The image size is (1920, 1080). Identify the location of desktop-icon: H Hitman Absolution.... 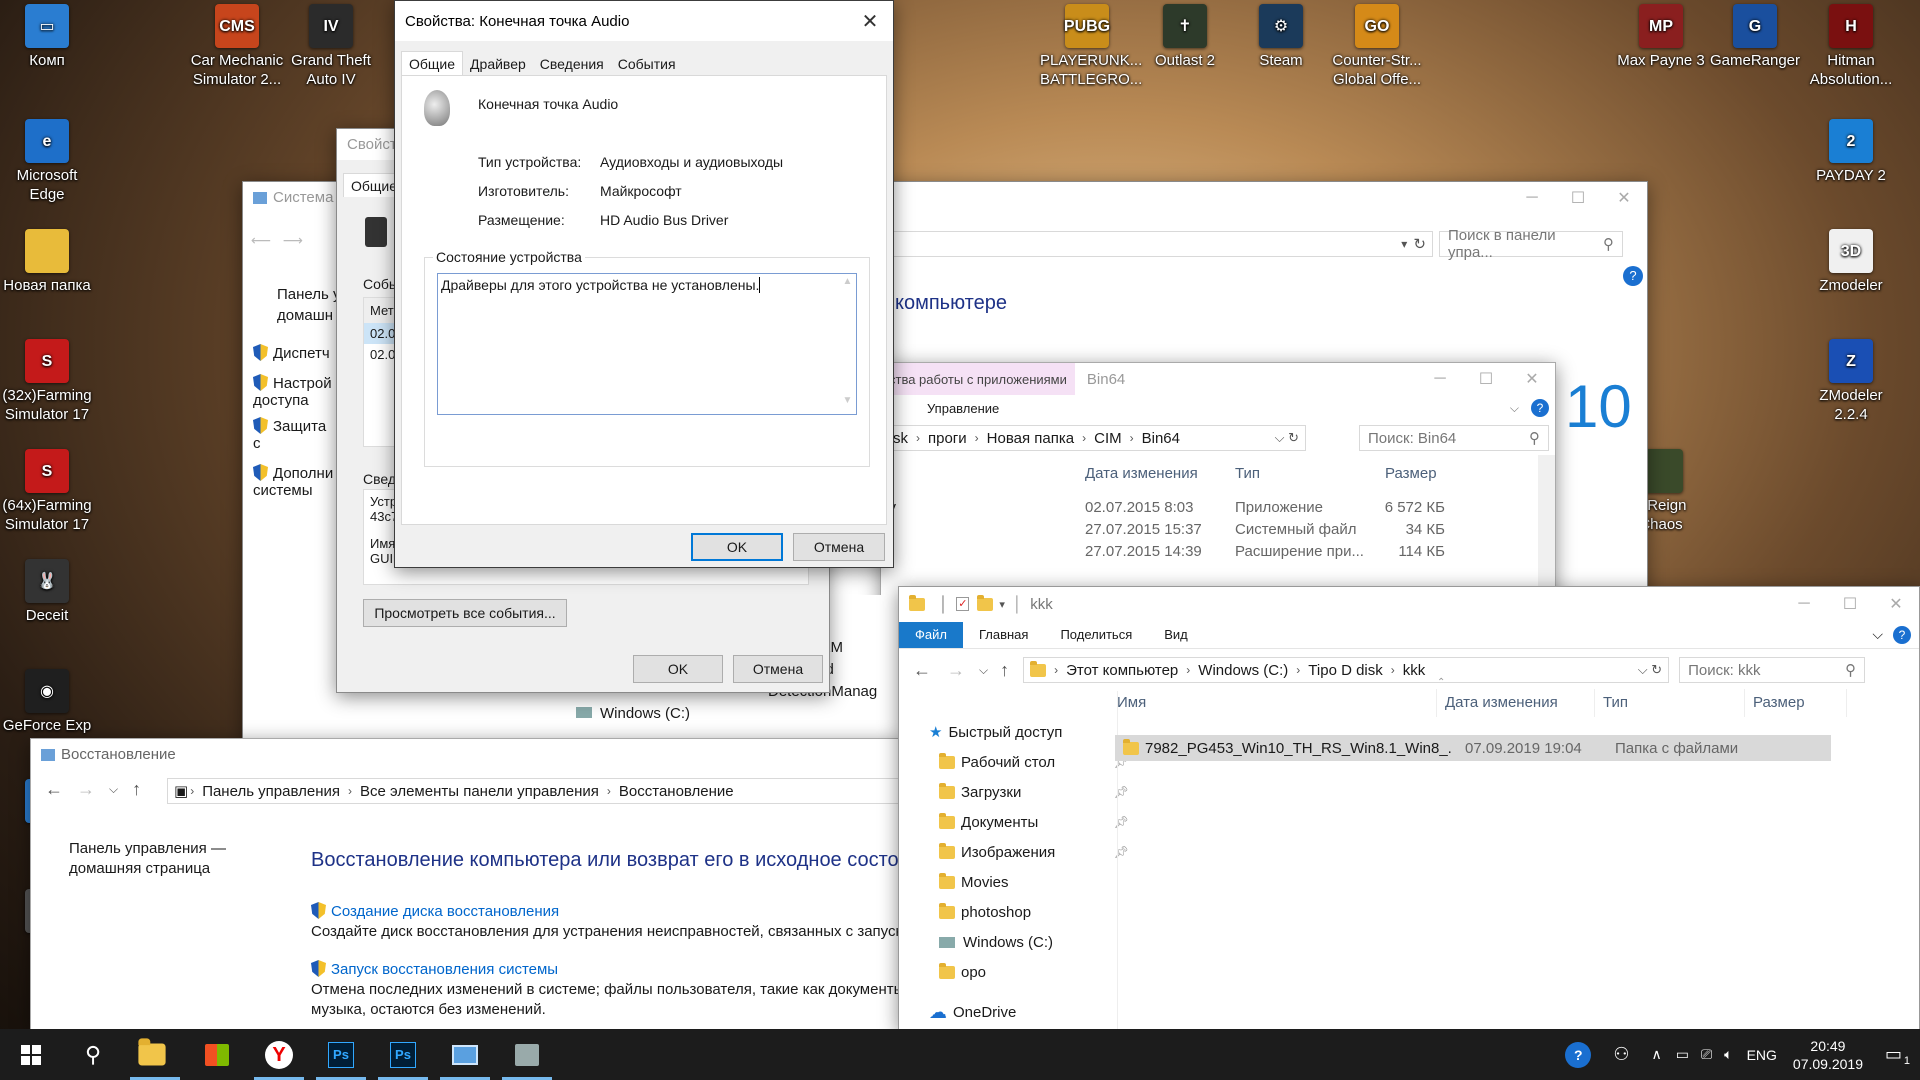
(1851, 46).